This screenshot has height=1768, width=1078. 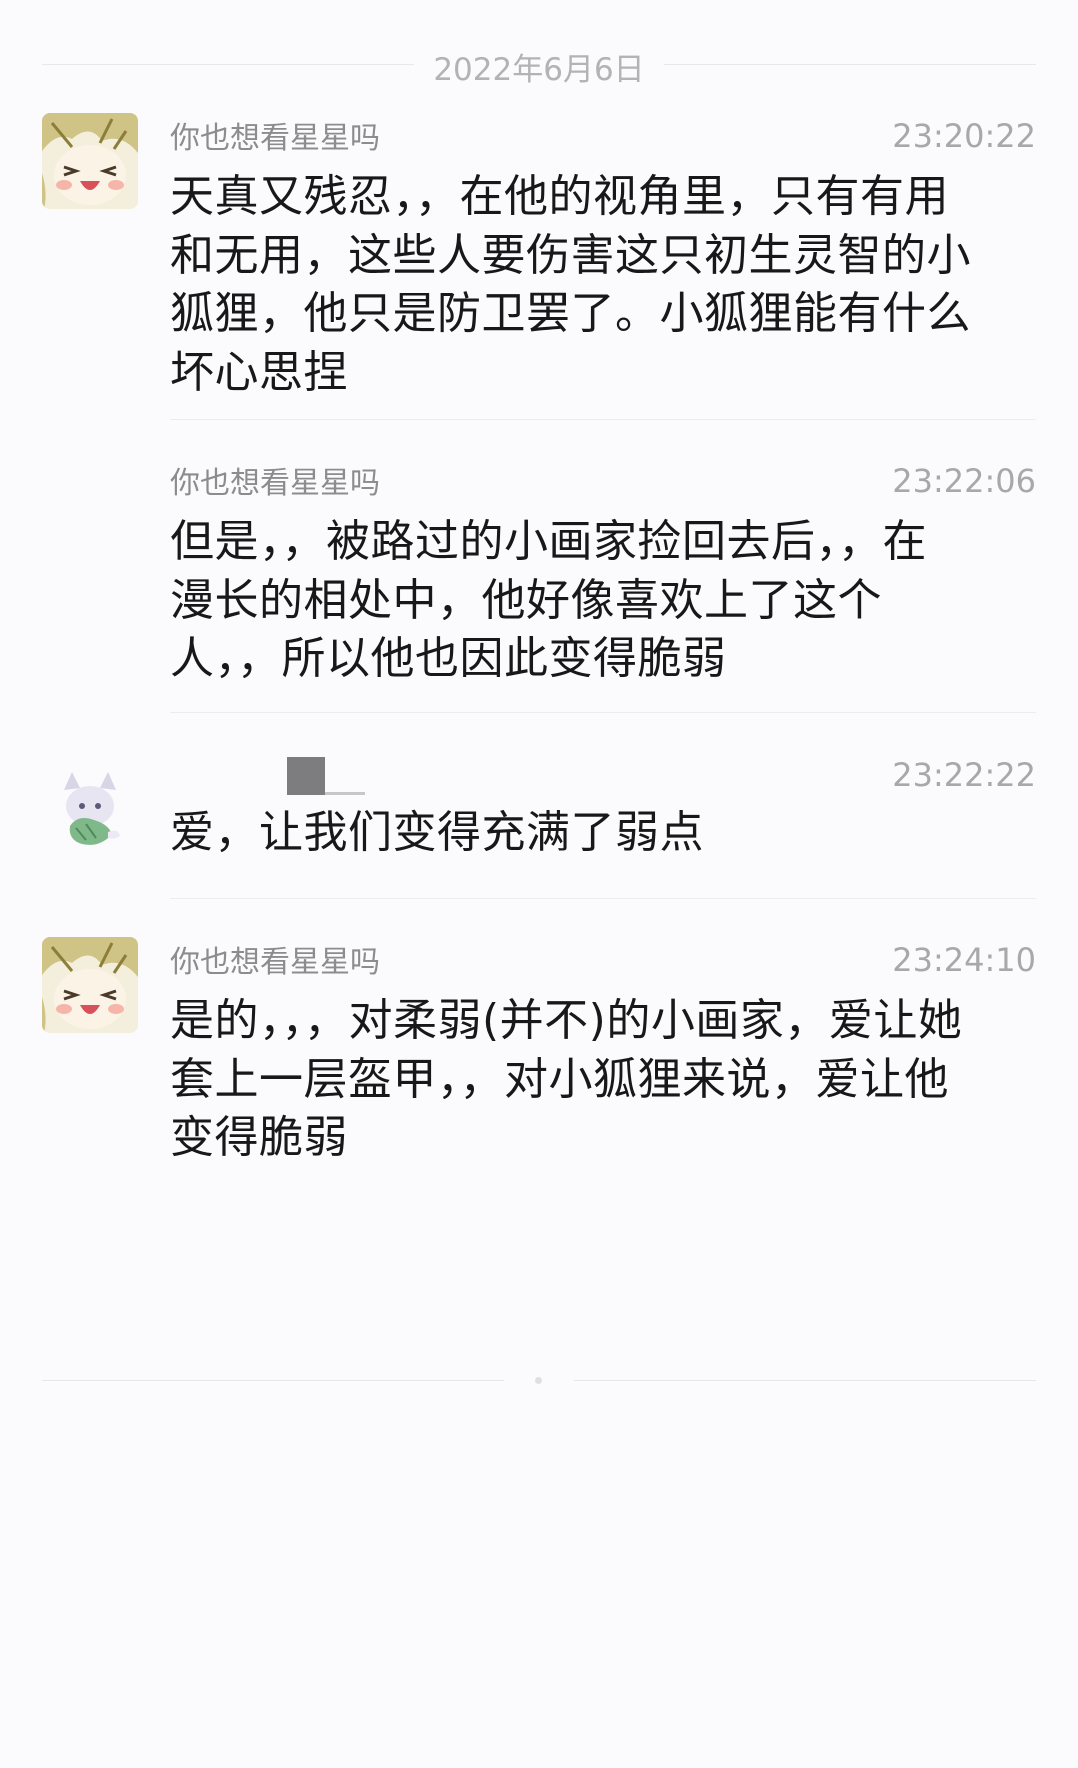 I want to click on message-time: 23:20:22, so click(x=964, y=136).